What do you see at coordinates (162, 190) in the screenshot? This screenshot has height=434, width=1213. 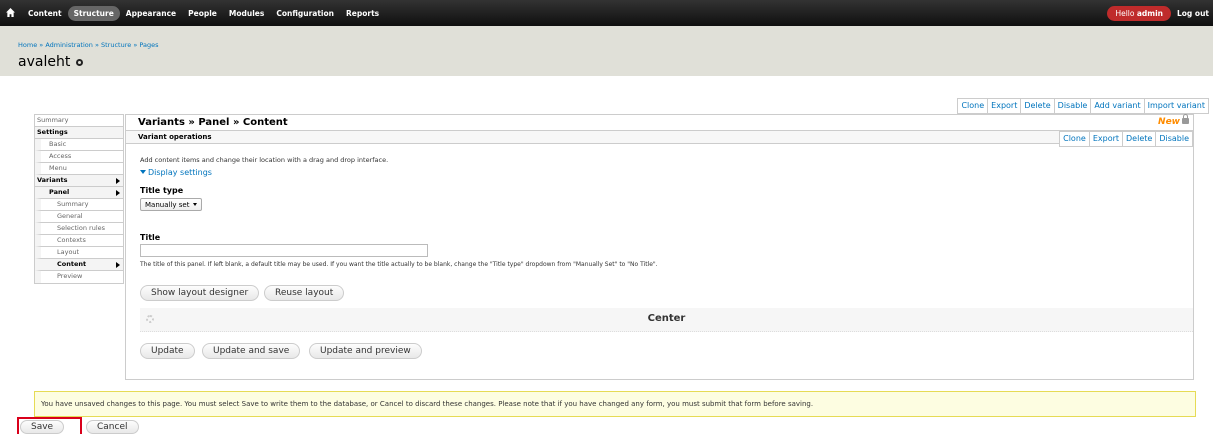 I see `title-type-label: Title type` at bounding box center [162, 190].